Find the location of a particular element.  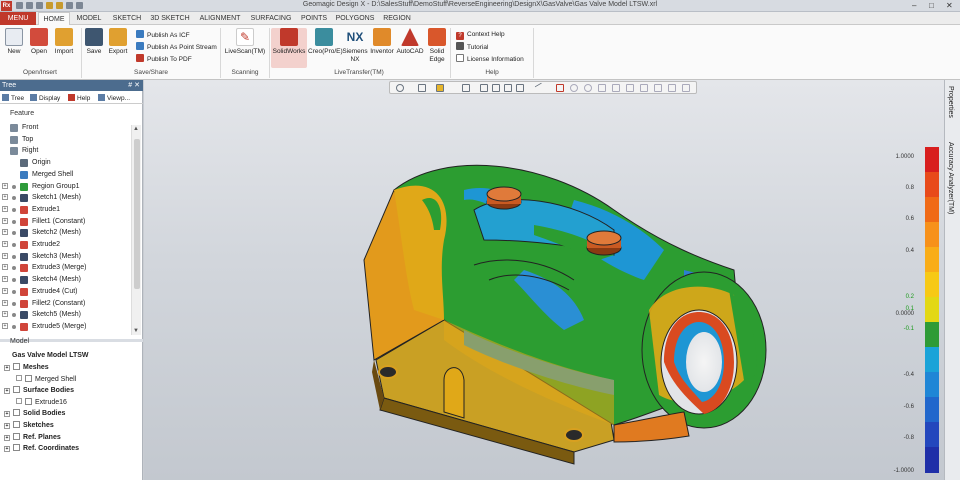

publish-pdf-button: Publish To PDF is located at coordinates (164, 59).